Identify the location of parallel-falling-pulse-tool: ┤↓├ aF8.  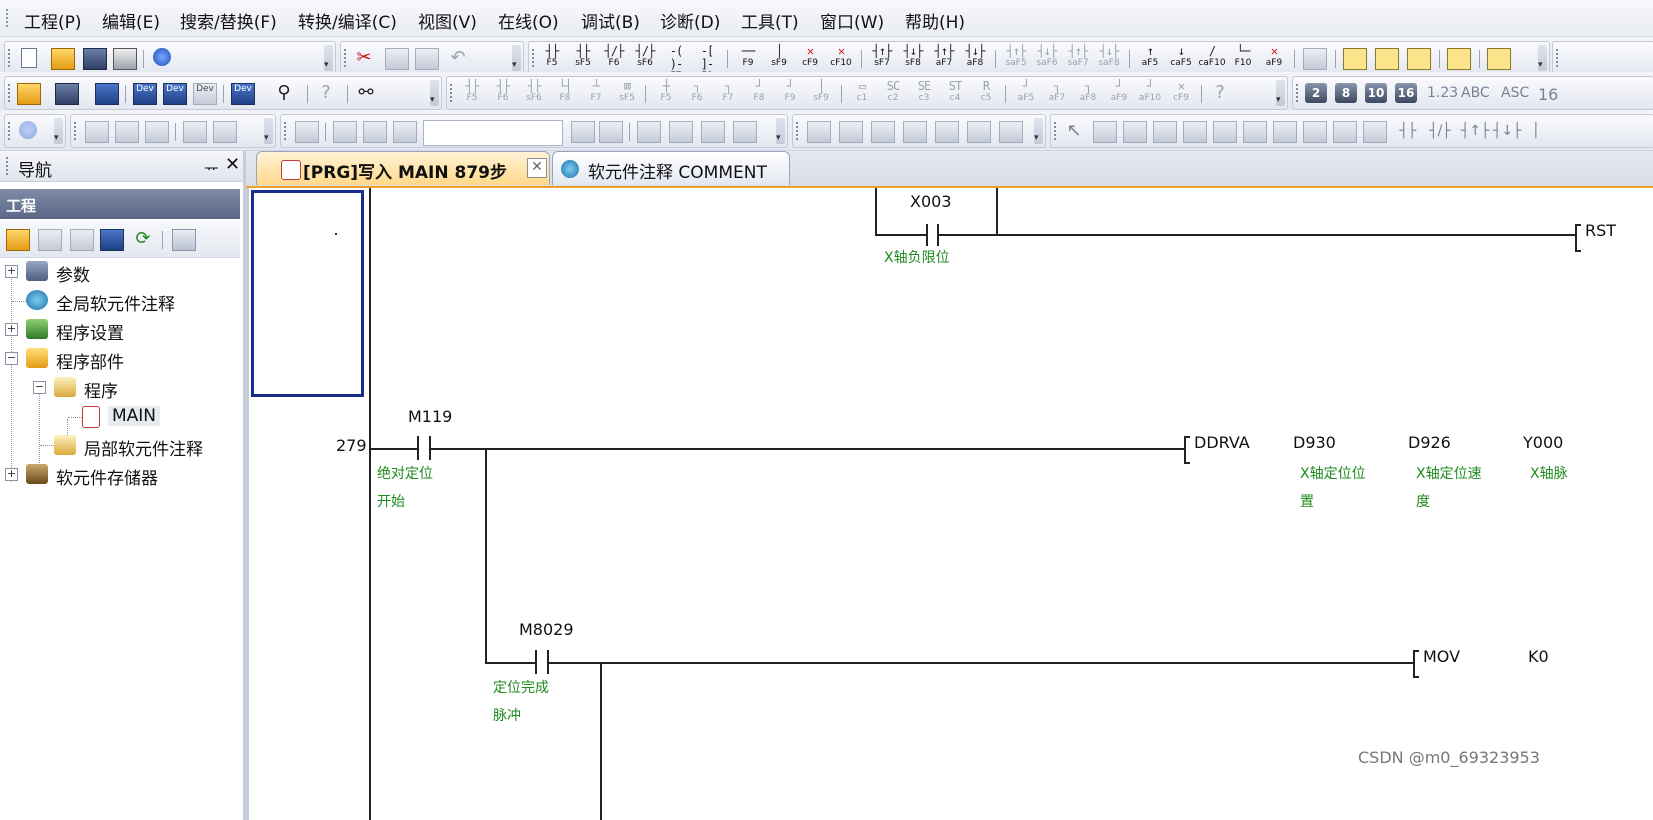
(975, 59).